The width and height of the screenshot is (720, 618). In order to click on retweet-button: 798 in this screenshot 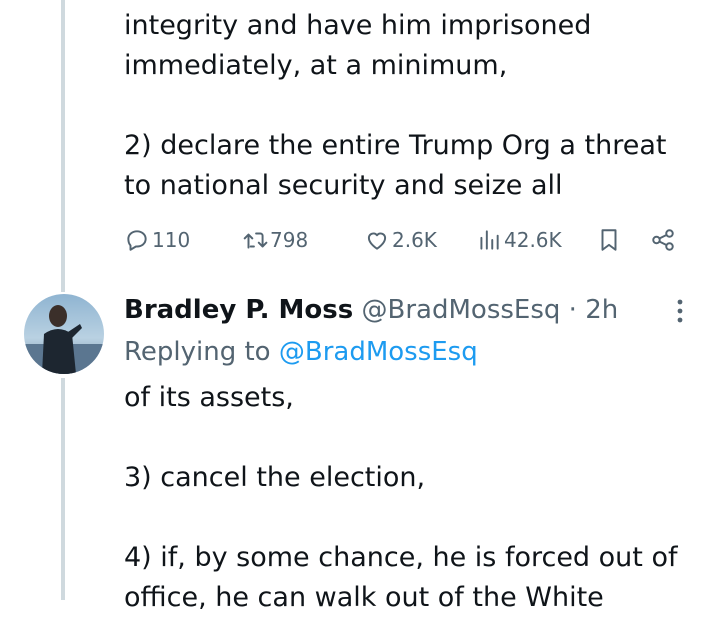, I will do `click(275, 240)`.